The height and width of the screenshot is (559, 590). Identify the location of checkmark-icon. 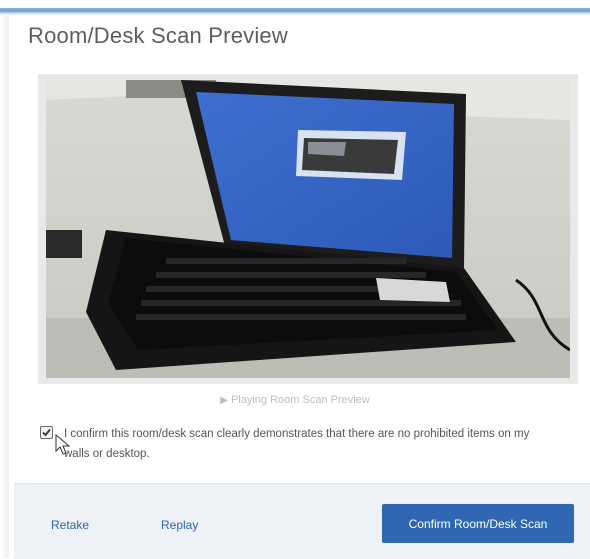
(46, 432).